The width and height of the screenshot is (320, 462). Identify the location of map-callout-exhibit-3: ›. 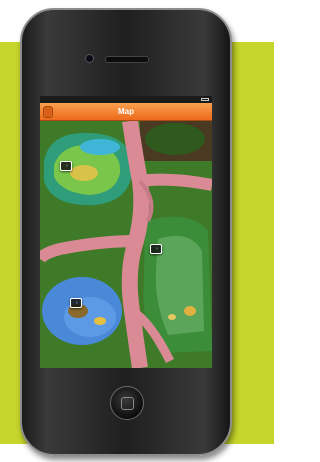
(76, 303).